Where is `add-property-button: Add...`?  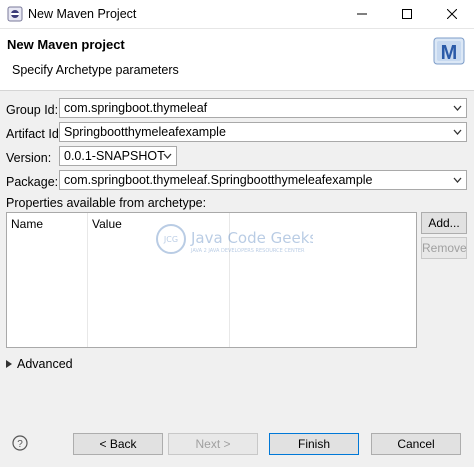
add-property-button: Add... is located at coordinates (444, 223).